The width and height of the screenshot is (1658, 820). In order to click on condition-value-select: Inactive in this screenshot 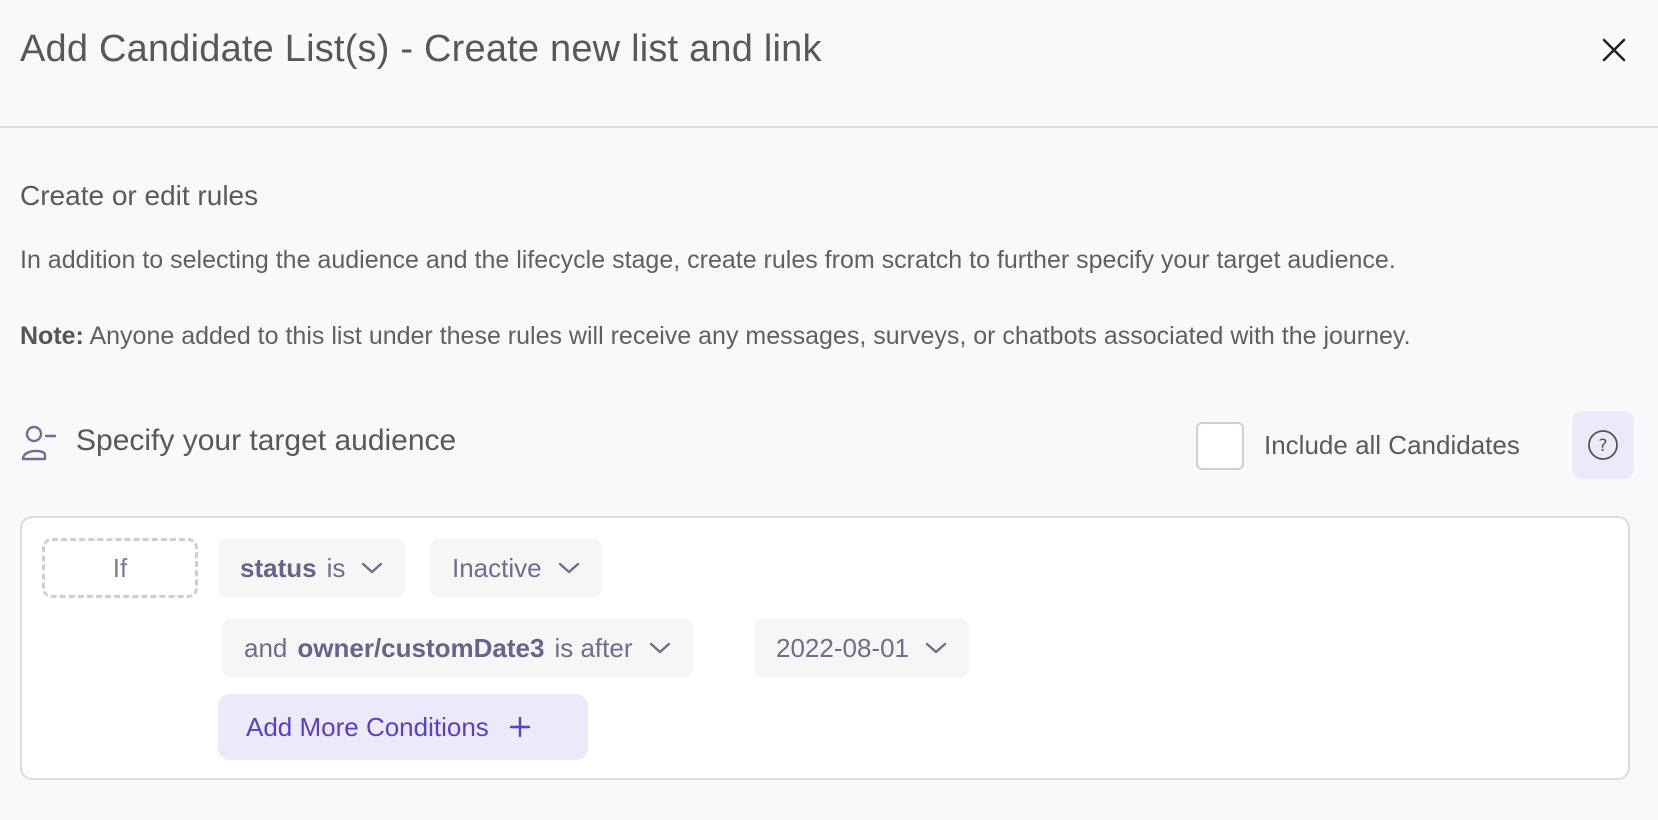, I will do `click(516, 568)`.